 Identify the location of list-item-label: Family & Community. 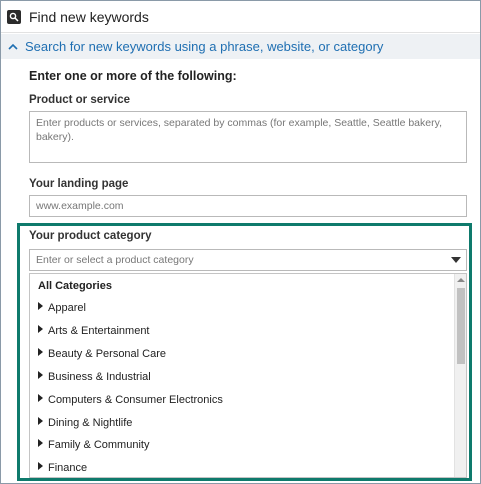
(99, 445).